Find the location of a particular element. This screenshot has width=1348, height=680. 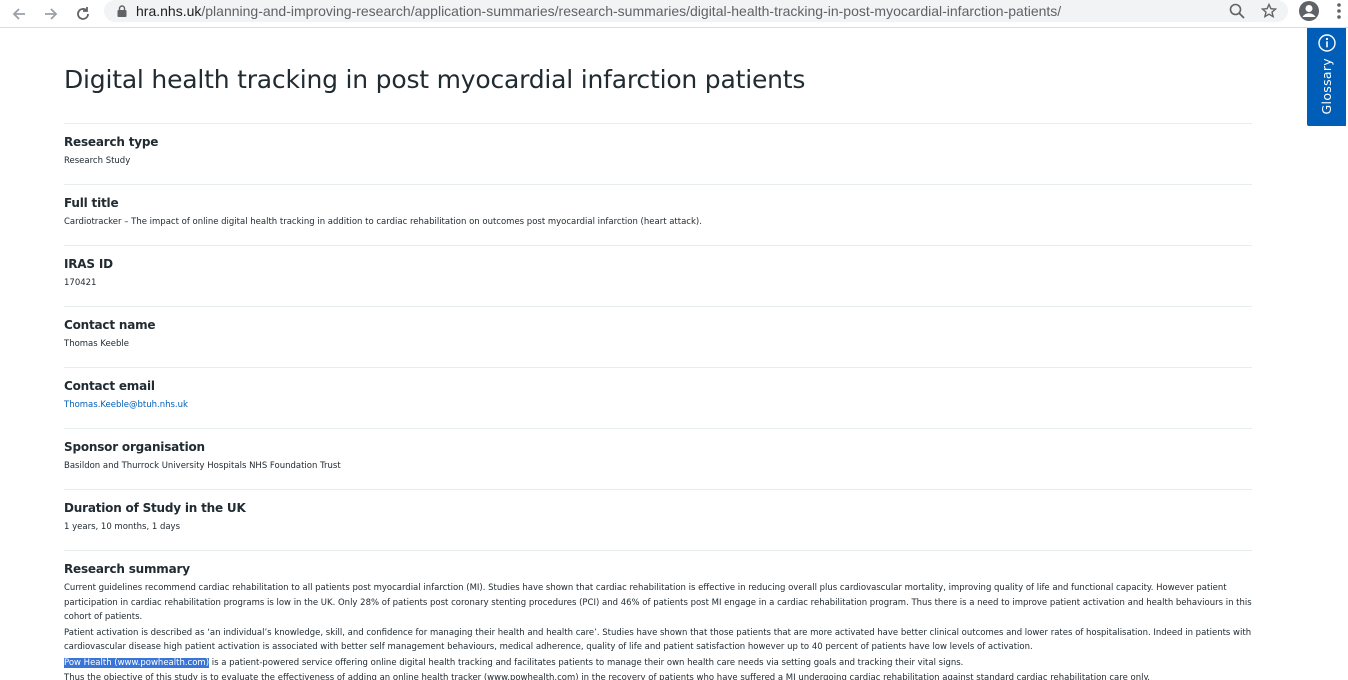

field-label: Research type is located at coordinates (111, 142).